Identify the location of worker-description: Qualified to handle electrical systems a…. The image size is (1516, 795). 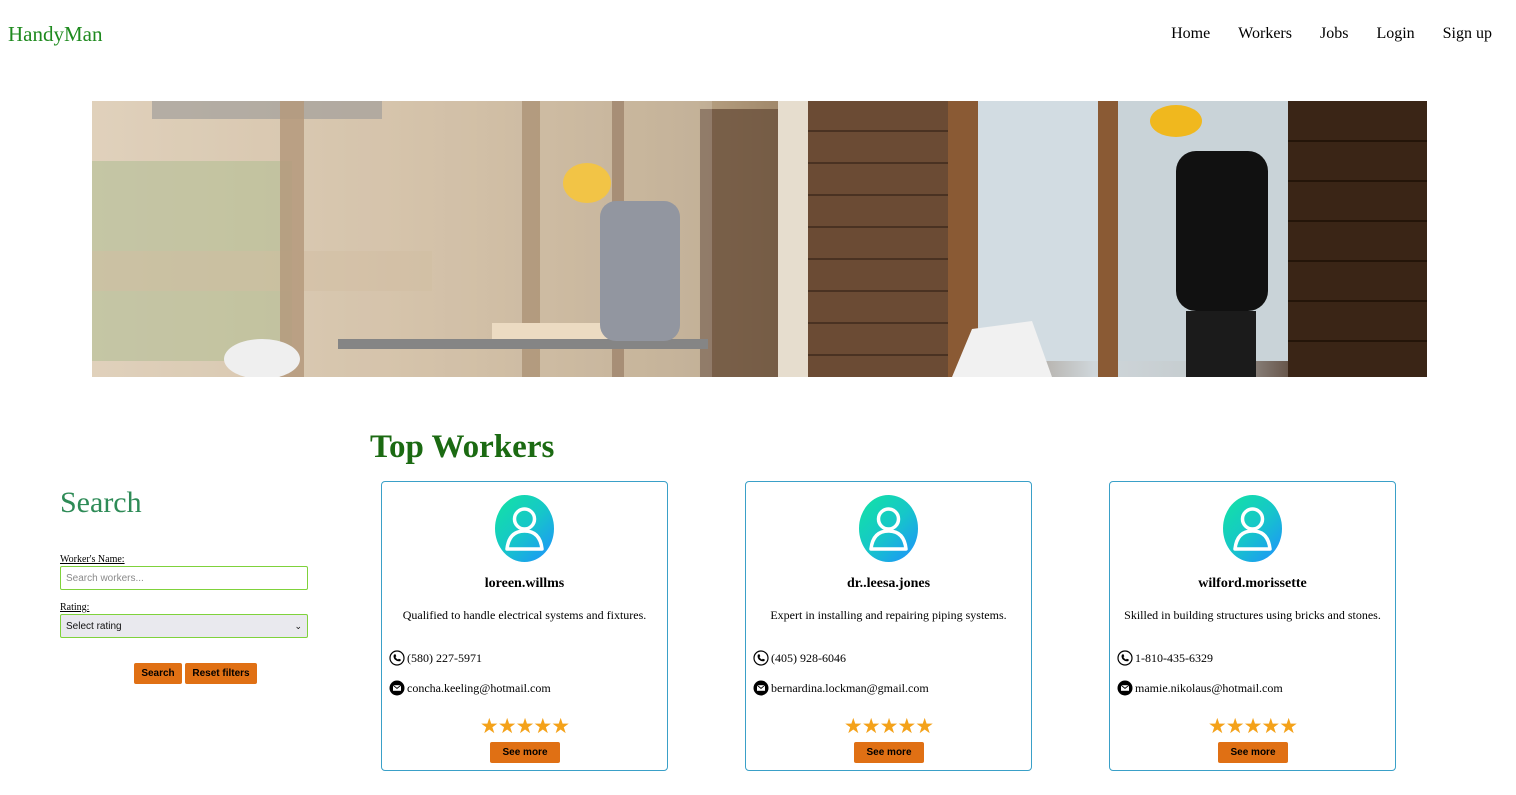
(524, 615).